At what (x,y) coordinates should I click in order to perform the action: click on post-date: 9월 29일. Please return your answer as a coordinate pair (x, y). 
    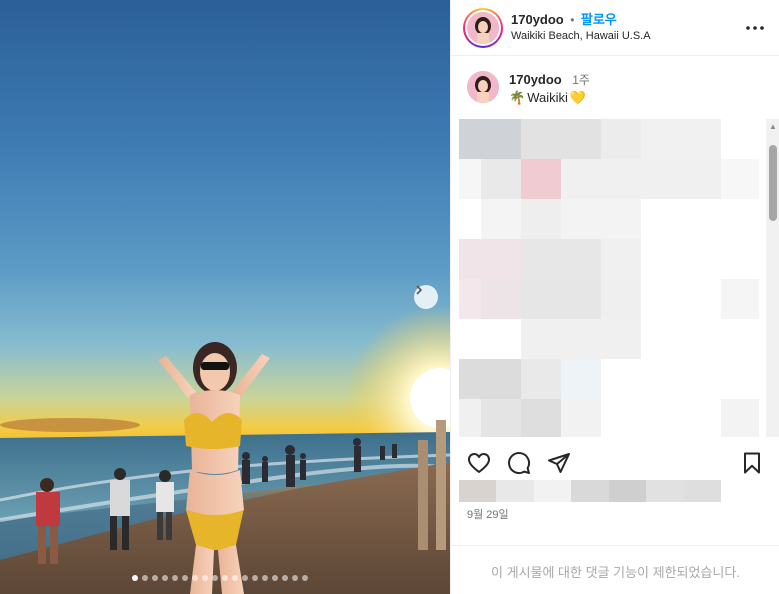
    Looking at the image, I should click on (488, 514).